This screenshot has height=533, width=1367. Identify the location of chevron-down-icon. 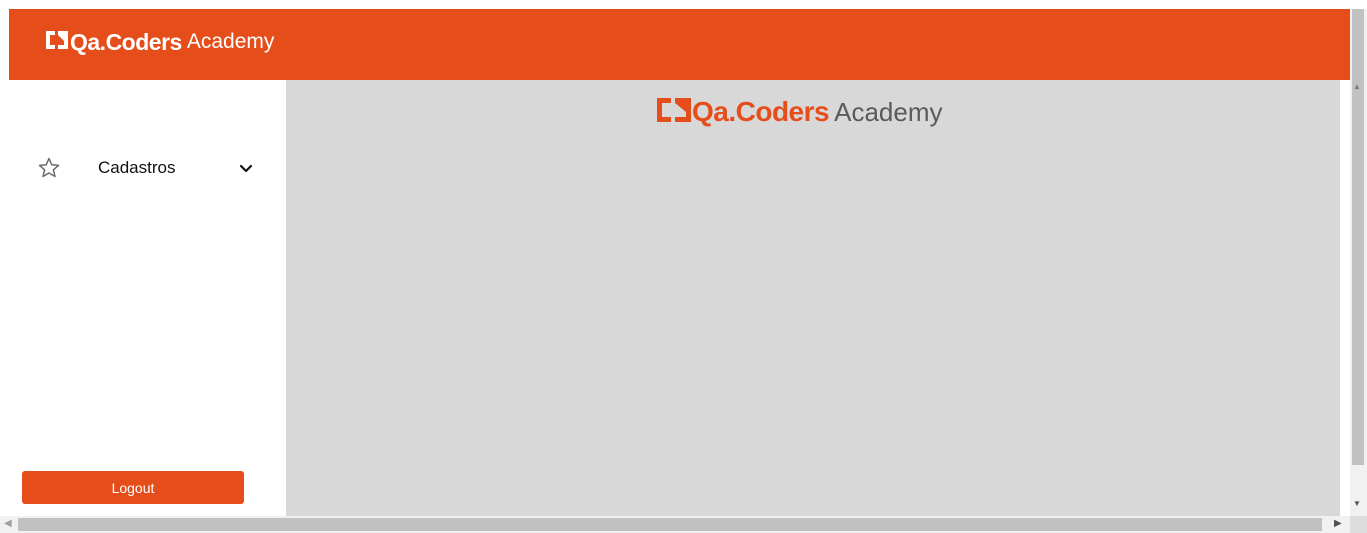
(246, 169).